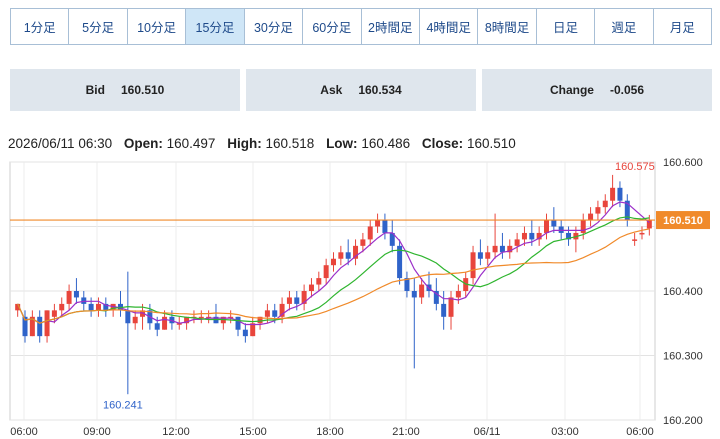  Describe the element at coordinates (98, 26) in the screenshot. I see `tab-timeframe-1: 5分足` at that location.